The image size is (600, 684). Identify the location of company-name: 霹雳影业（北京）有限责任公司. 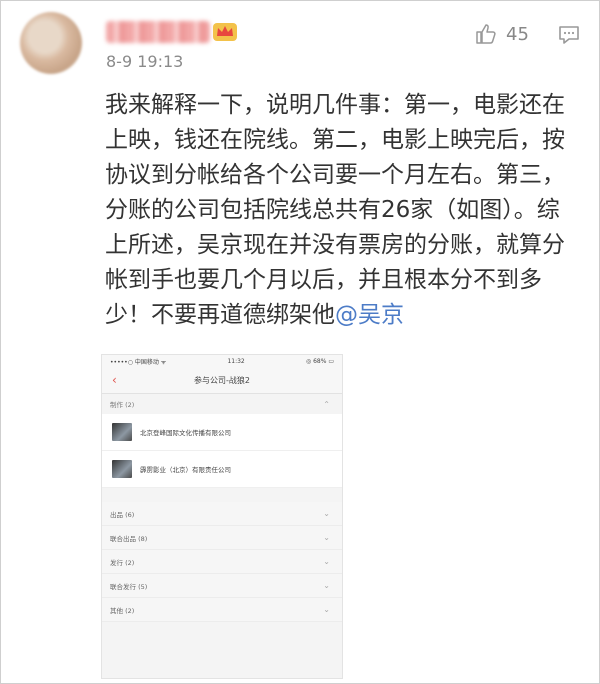
(185, 470).